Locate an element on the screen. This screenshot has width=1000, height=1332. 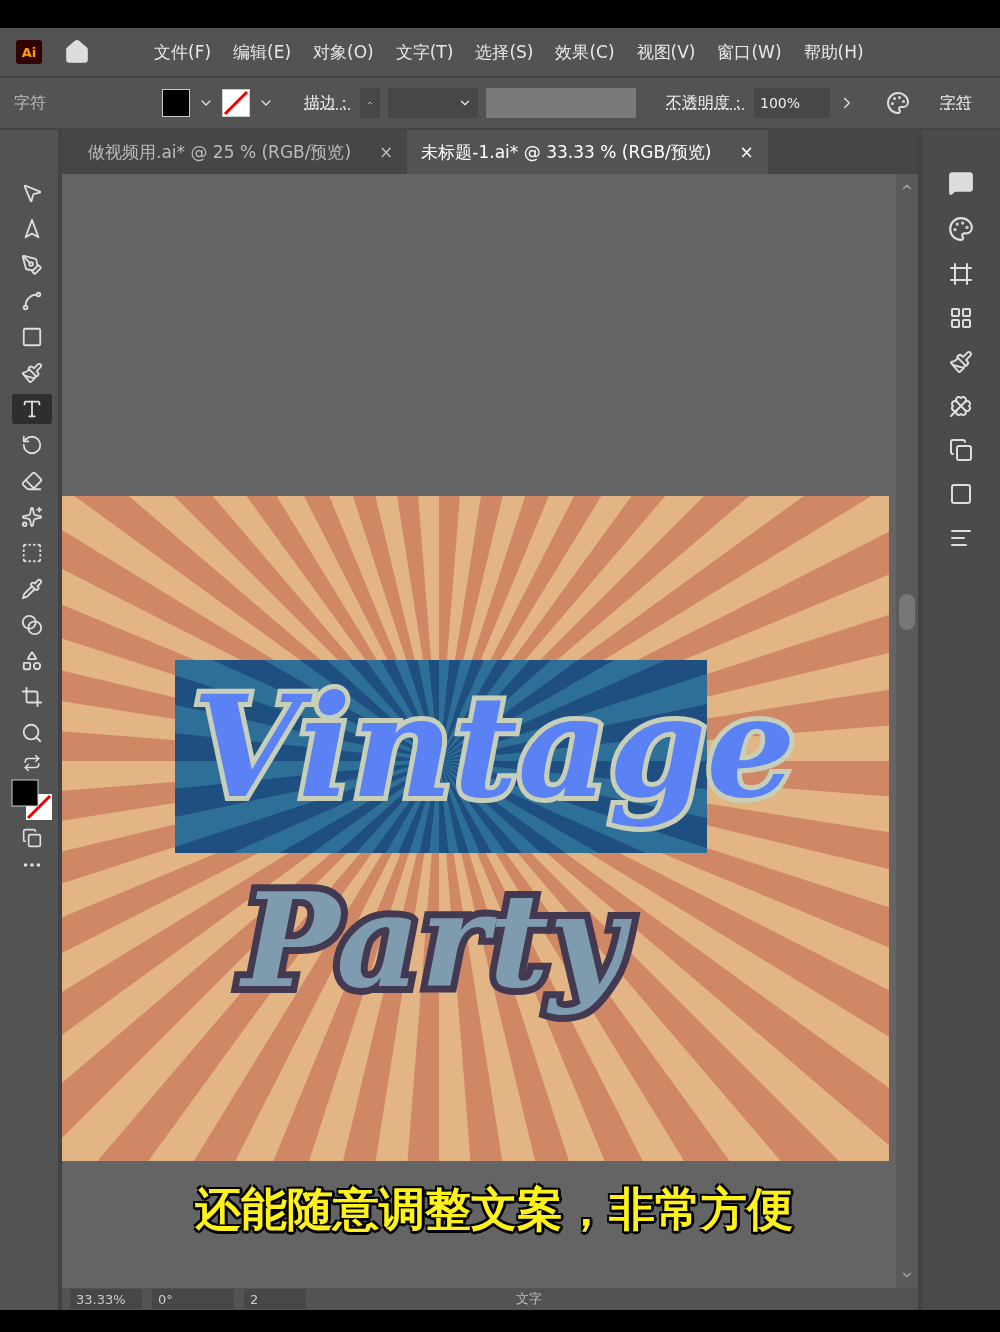
menu-item: 帮助(H) is located at coordinates (833, 52).